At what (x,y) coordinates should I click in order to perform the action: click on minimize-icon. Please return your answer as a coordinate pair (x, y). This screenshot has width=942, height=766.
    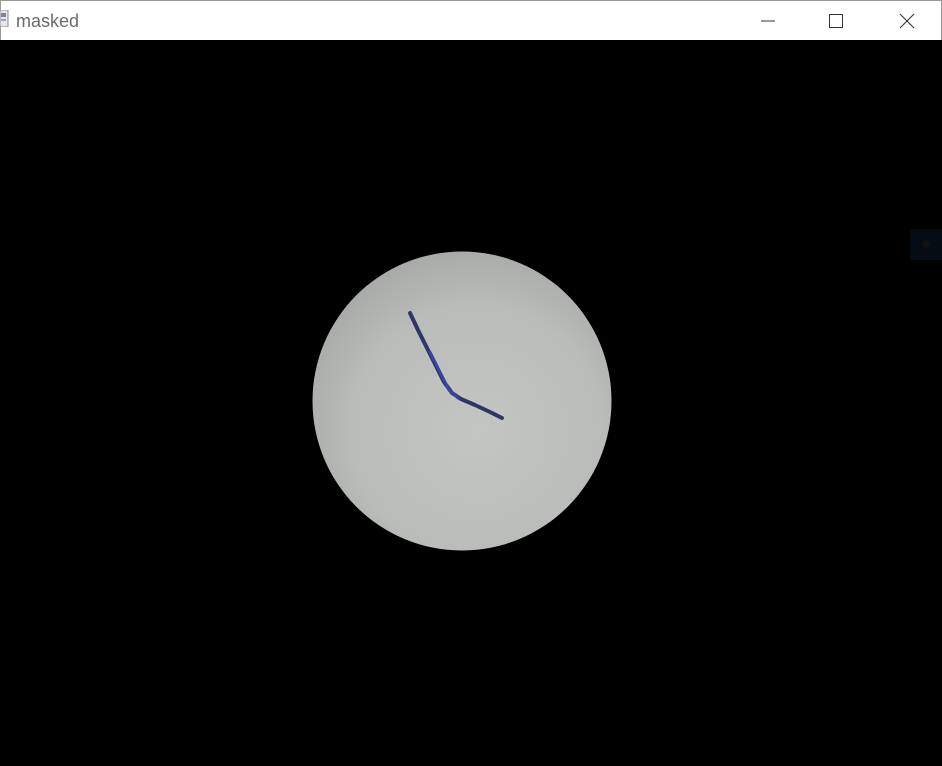
    Looking at the image, I should click on (768, 20).